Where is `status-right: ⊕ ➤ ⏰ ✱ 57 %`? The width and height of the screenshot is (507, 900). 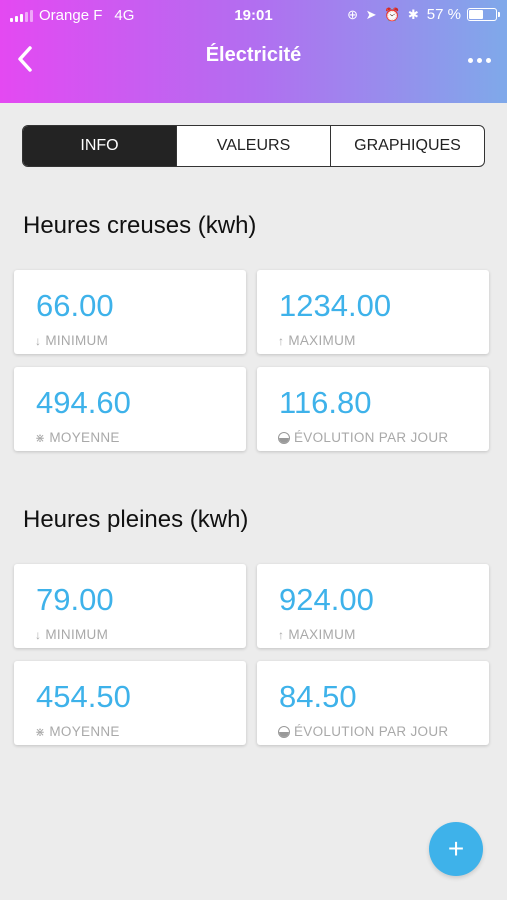
status-right: ⊕ ➤ ⏰ ✱ 57 % is located at coordinates (423, 14).